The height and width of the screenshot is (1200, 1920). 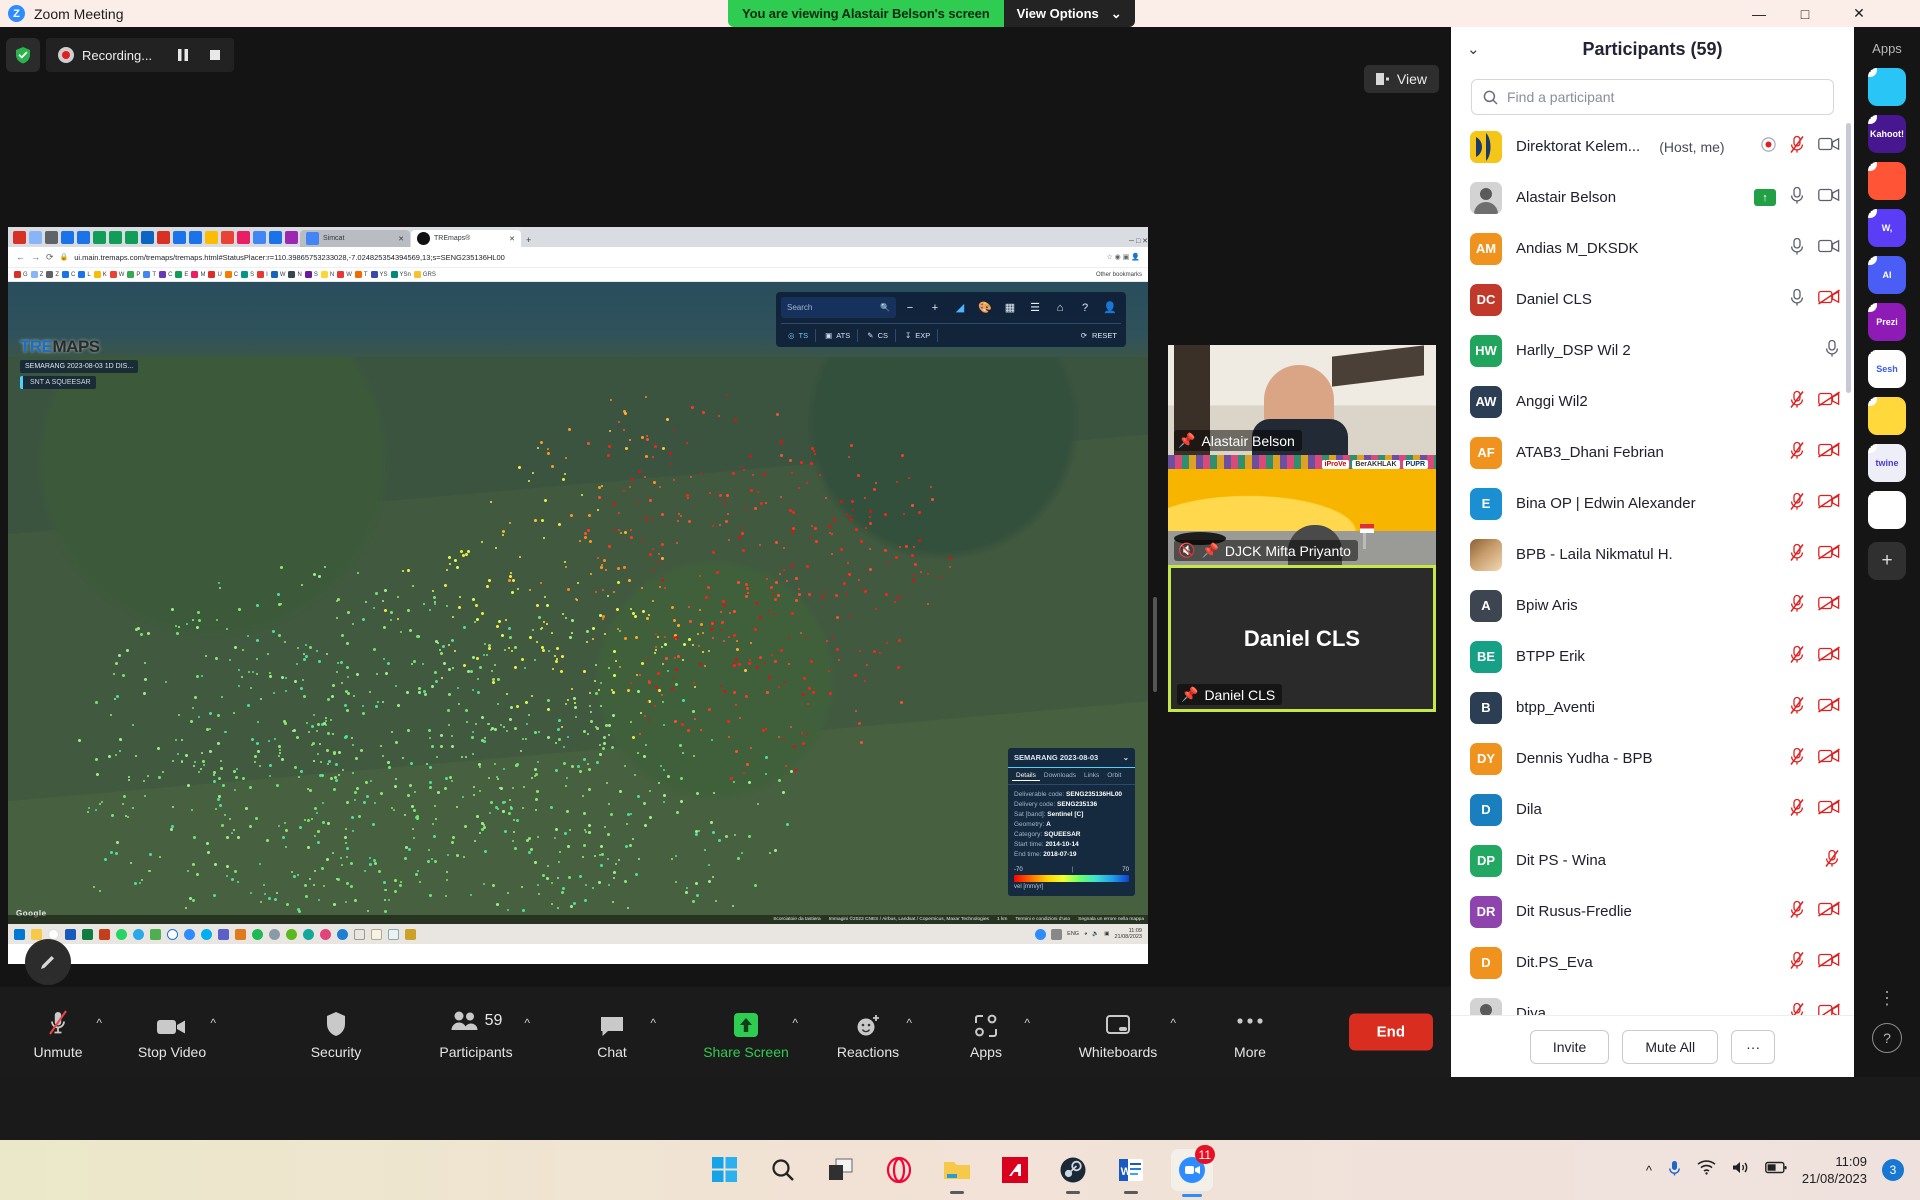 I want to click on other-bookmarks-button: Other bookmarks, so click(x=1119, y=275).